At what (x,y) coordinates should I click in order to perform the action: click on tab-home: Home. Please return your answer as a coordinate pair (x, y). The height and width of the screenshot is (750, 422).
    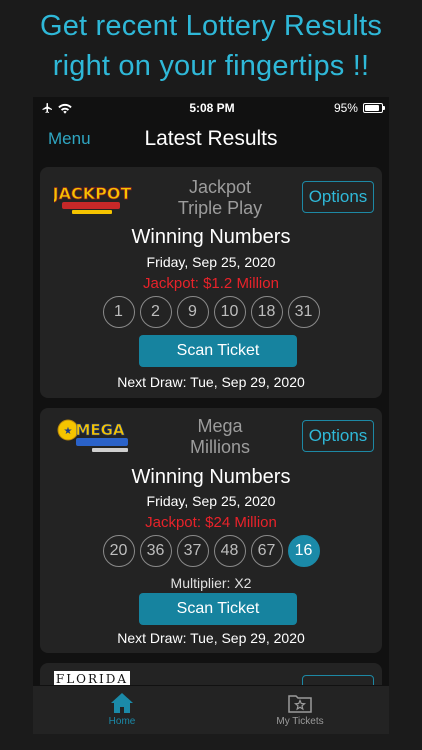
    Looking at the image, I should click on (122, 710).